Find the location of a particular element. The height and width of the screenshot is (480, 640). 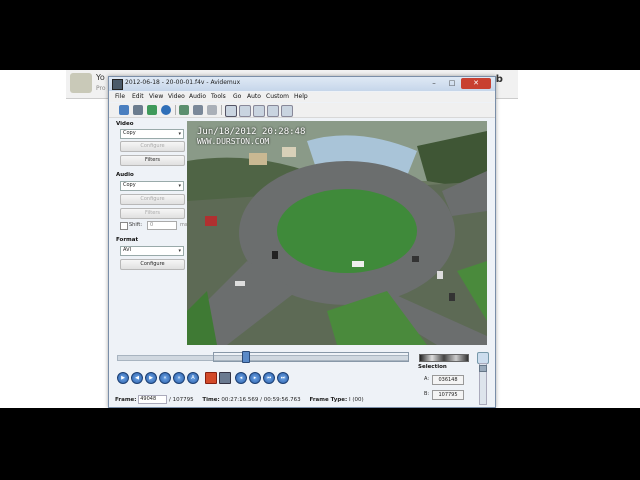

frame-type-value: I (00) is located at coordinates (356, 400).